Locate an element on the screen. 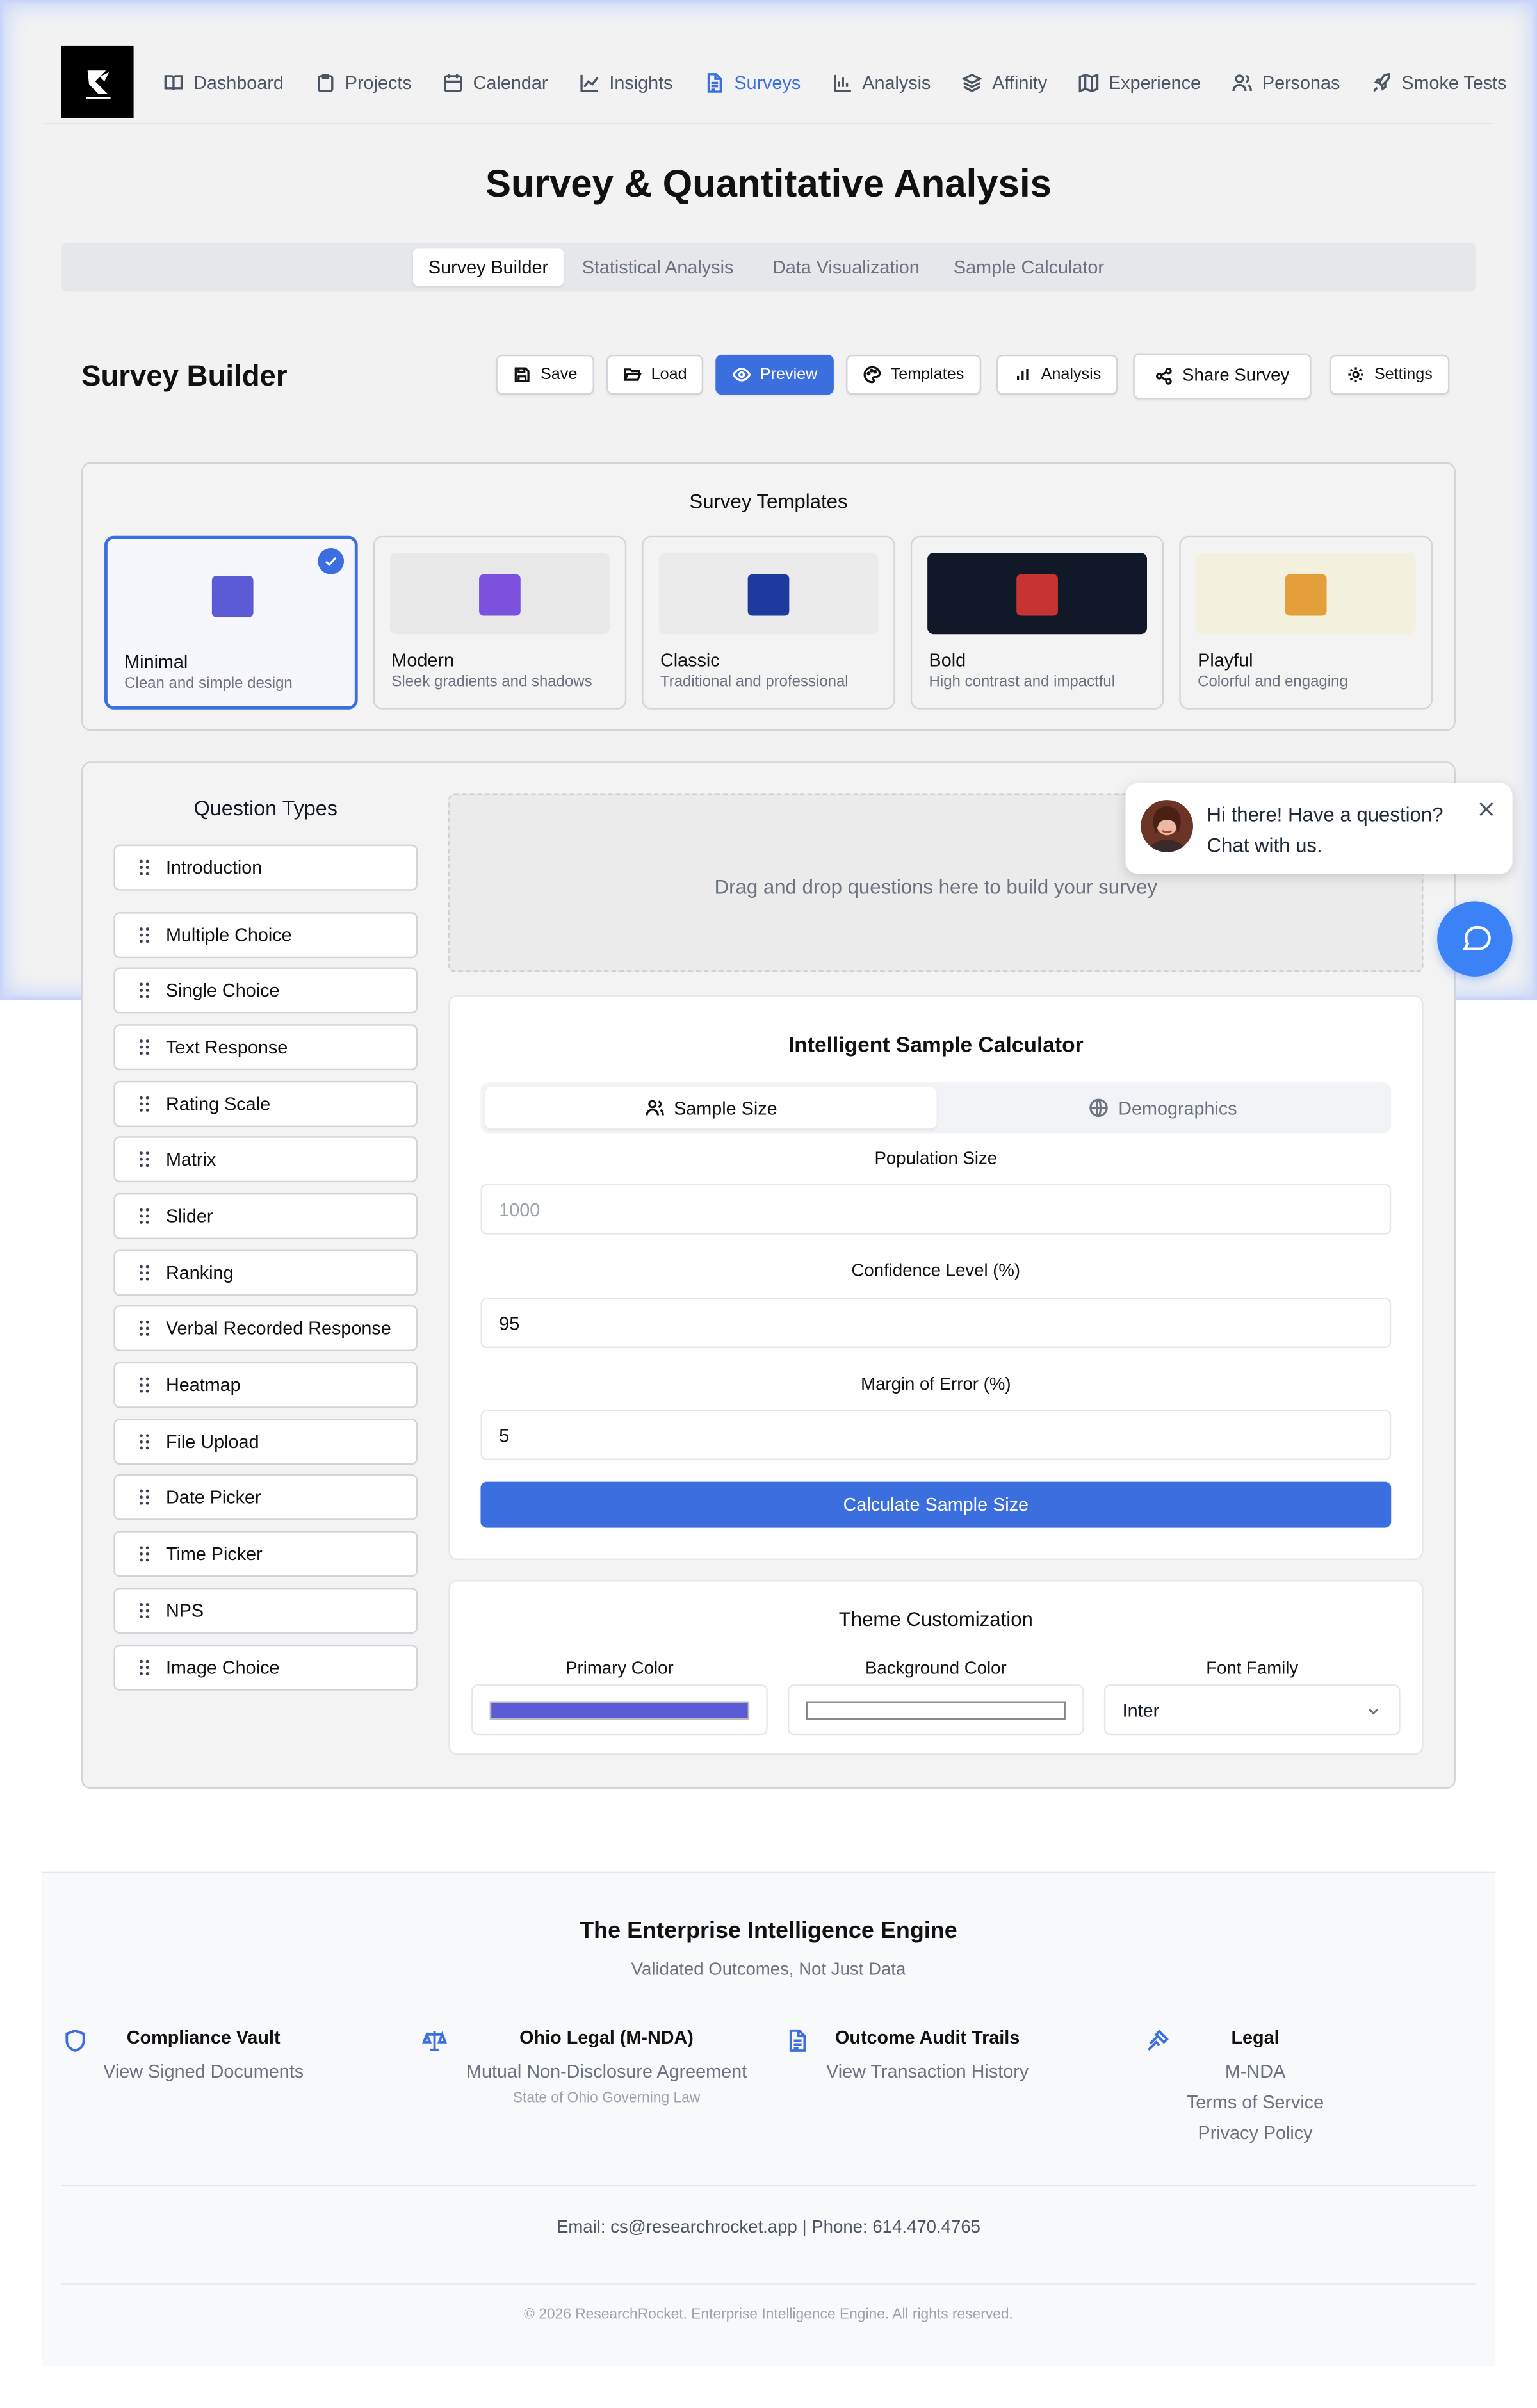 This screenshot has width=1537, height=2408. chat-launcher-button is located at coordinates (1475, 939).